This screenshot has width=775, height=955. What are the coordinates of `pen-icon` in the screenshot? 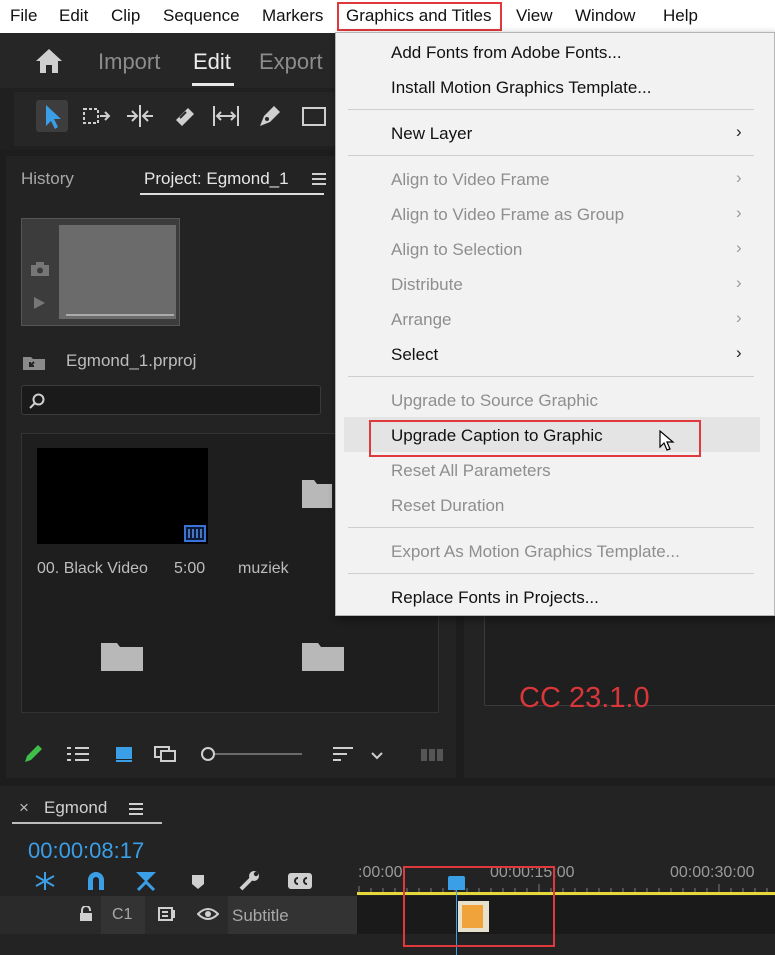 It's located at (270, 116).